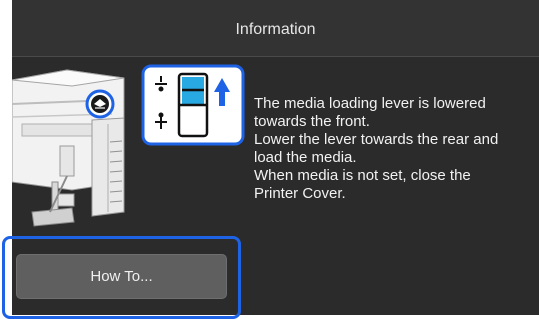  I want to click on message-line: Printer Cover., so click(300, 193).